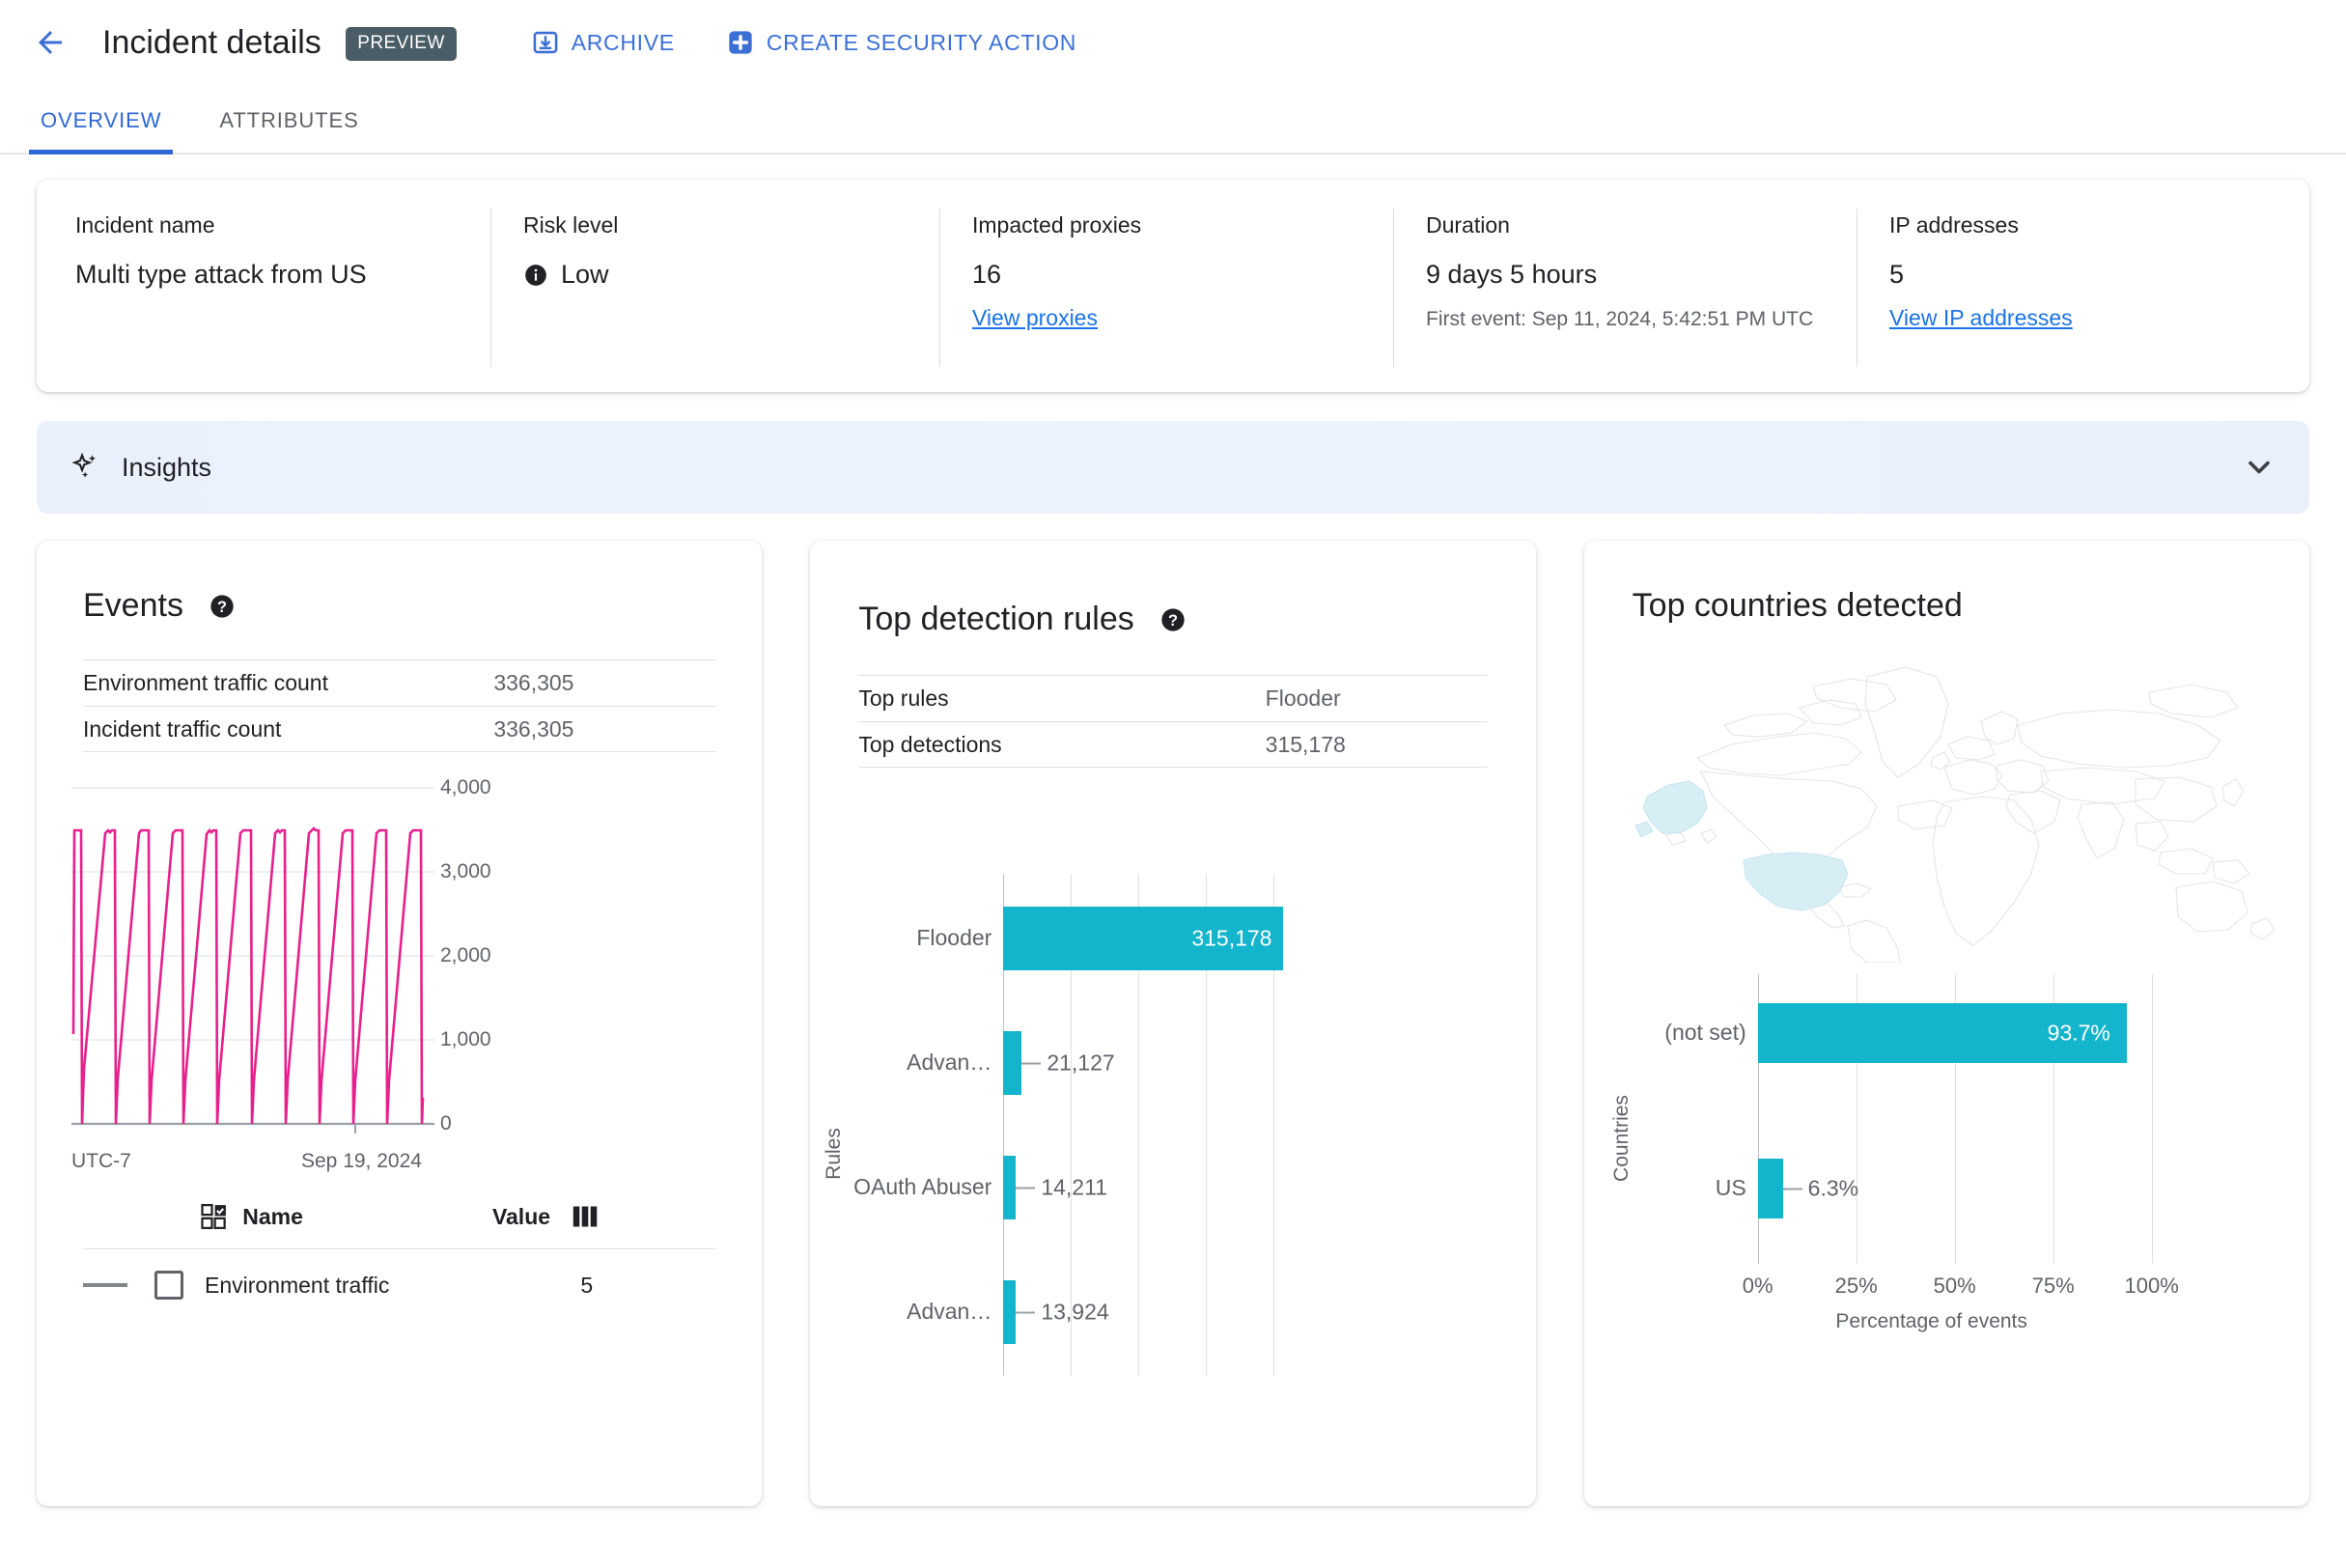  Describe the element at coordinates (2053, 1286) in the screenshot. I see `countries-xtick: 75%` at that location.